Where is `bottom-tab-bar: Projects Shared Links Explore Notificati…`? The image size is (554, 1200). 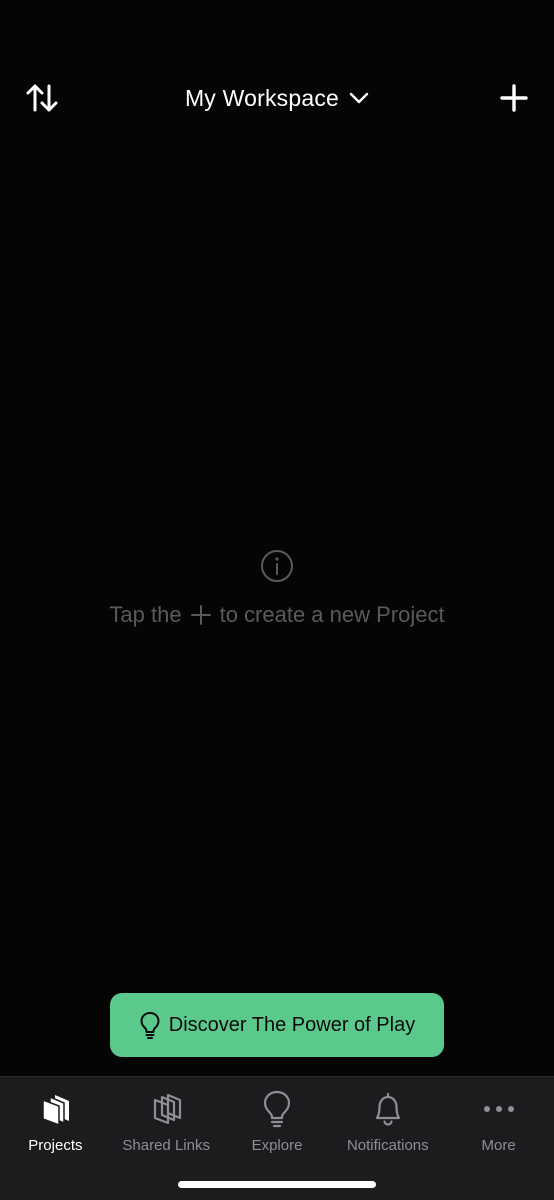 bottom-tab-bar: Projects Shared Links Explore Notificati… is located at coordinates (277, 1138).